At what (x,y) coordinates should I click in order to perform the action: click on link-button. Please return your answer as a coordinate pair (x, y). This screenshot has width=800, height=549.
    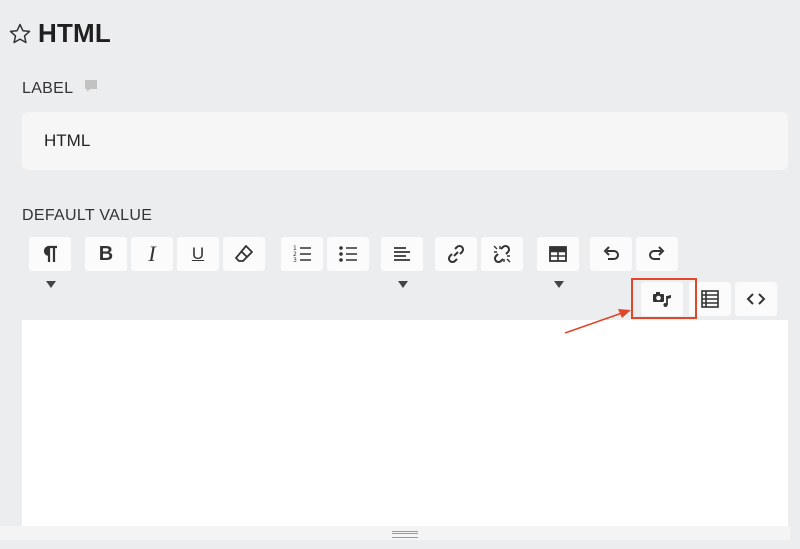
    Looking at the image, I should click on (456, 254).